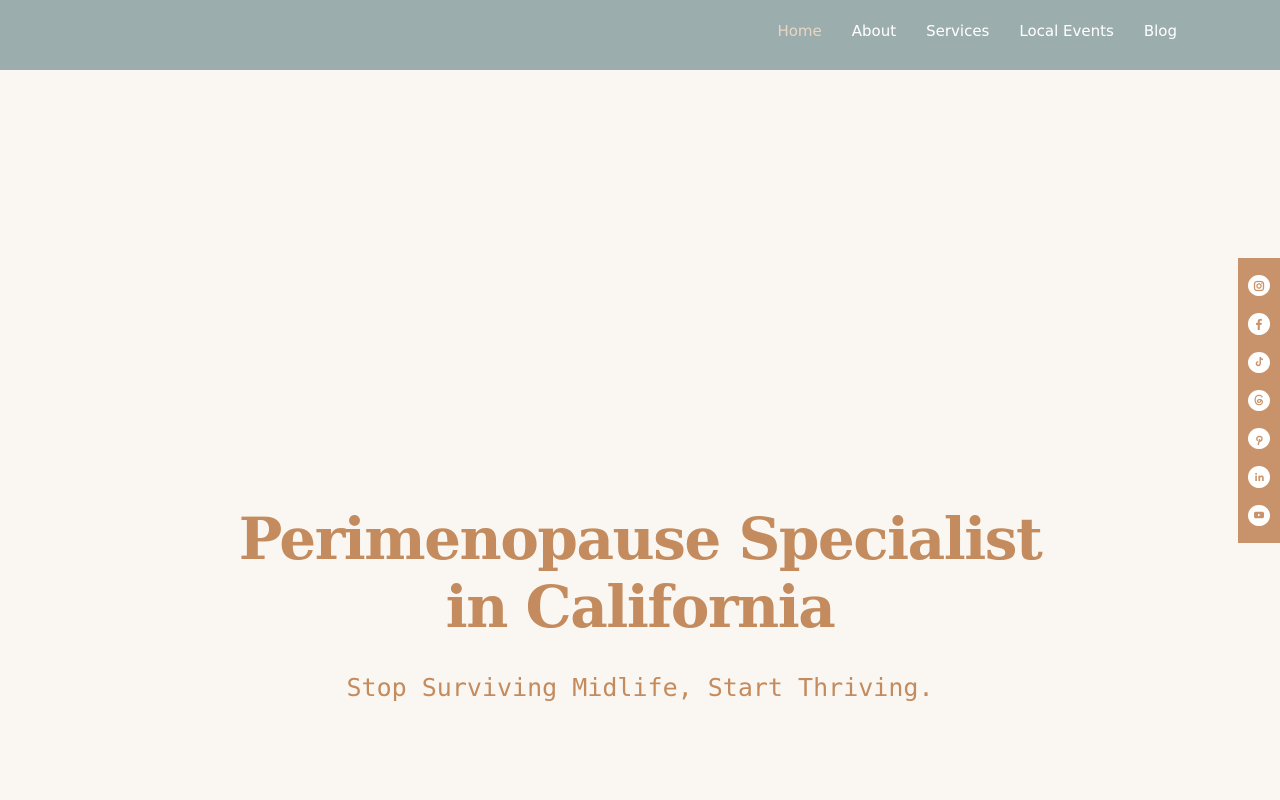 The width and height of the screenshot is (1280, 800). What do you see at coordinates (640, 35) in the screenshot?
I see `site-header: Home About Services Local Events Blog` at bounding box center [640, 35].